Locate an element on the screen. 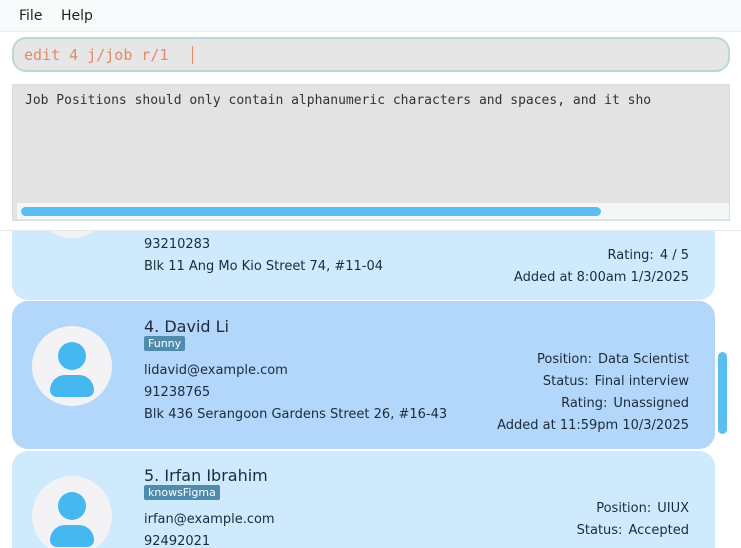  command-box is located at coordinates (371, 54).